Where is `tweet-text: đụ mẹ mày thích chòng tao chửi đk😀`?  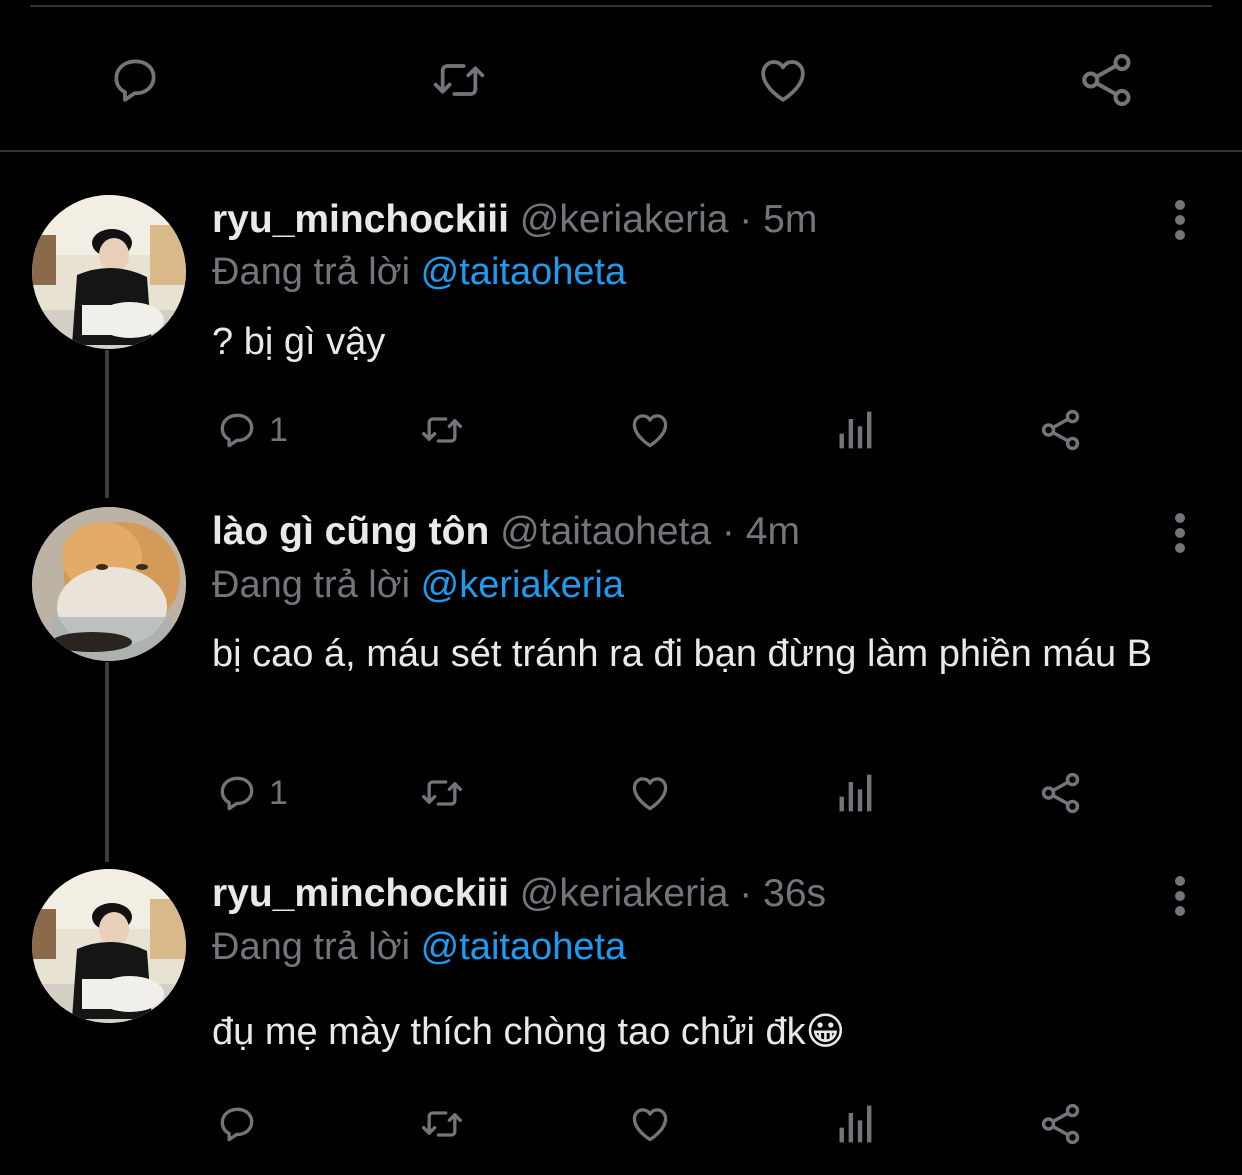
tweet-text: đụ mẹ mày thích chòng tao chửi đk😀 is located at coordinates (529, 1032).